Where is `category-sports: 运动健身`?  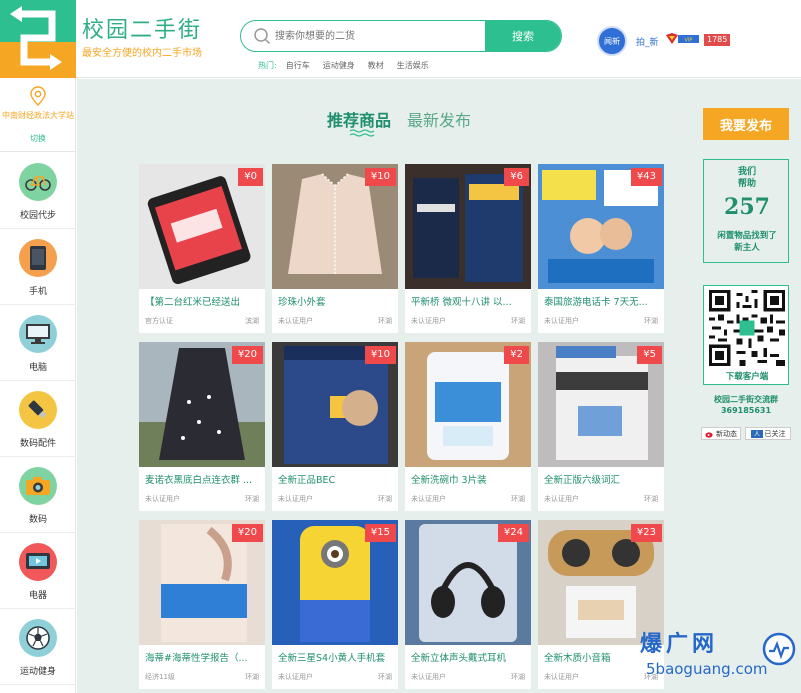 category-sports: 运动健身 is located at coordinates (38, 647).